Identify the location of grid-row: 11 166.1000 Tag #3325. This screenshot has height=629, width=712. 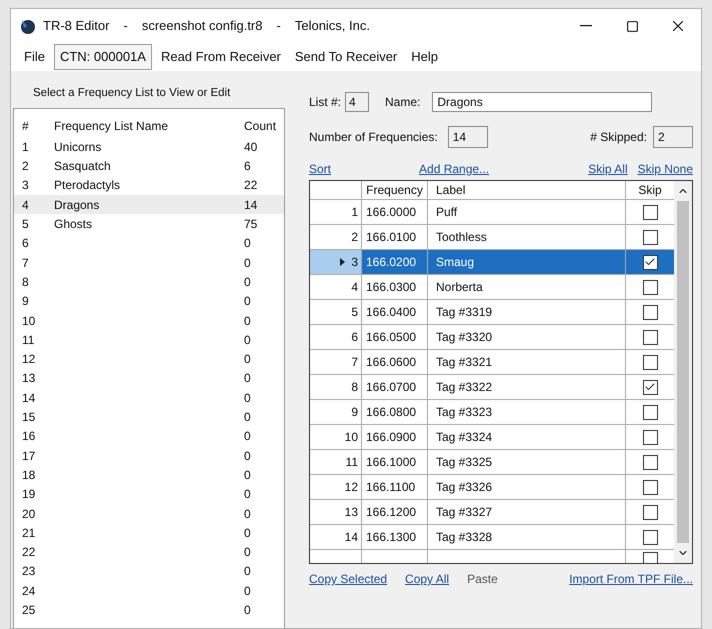
(492, 462).